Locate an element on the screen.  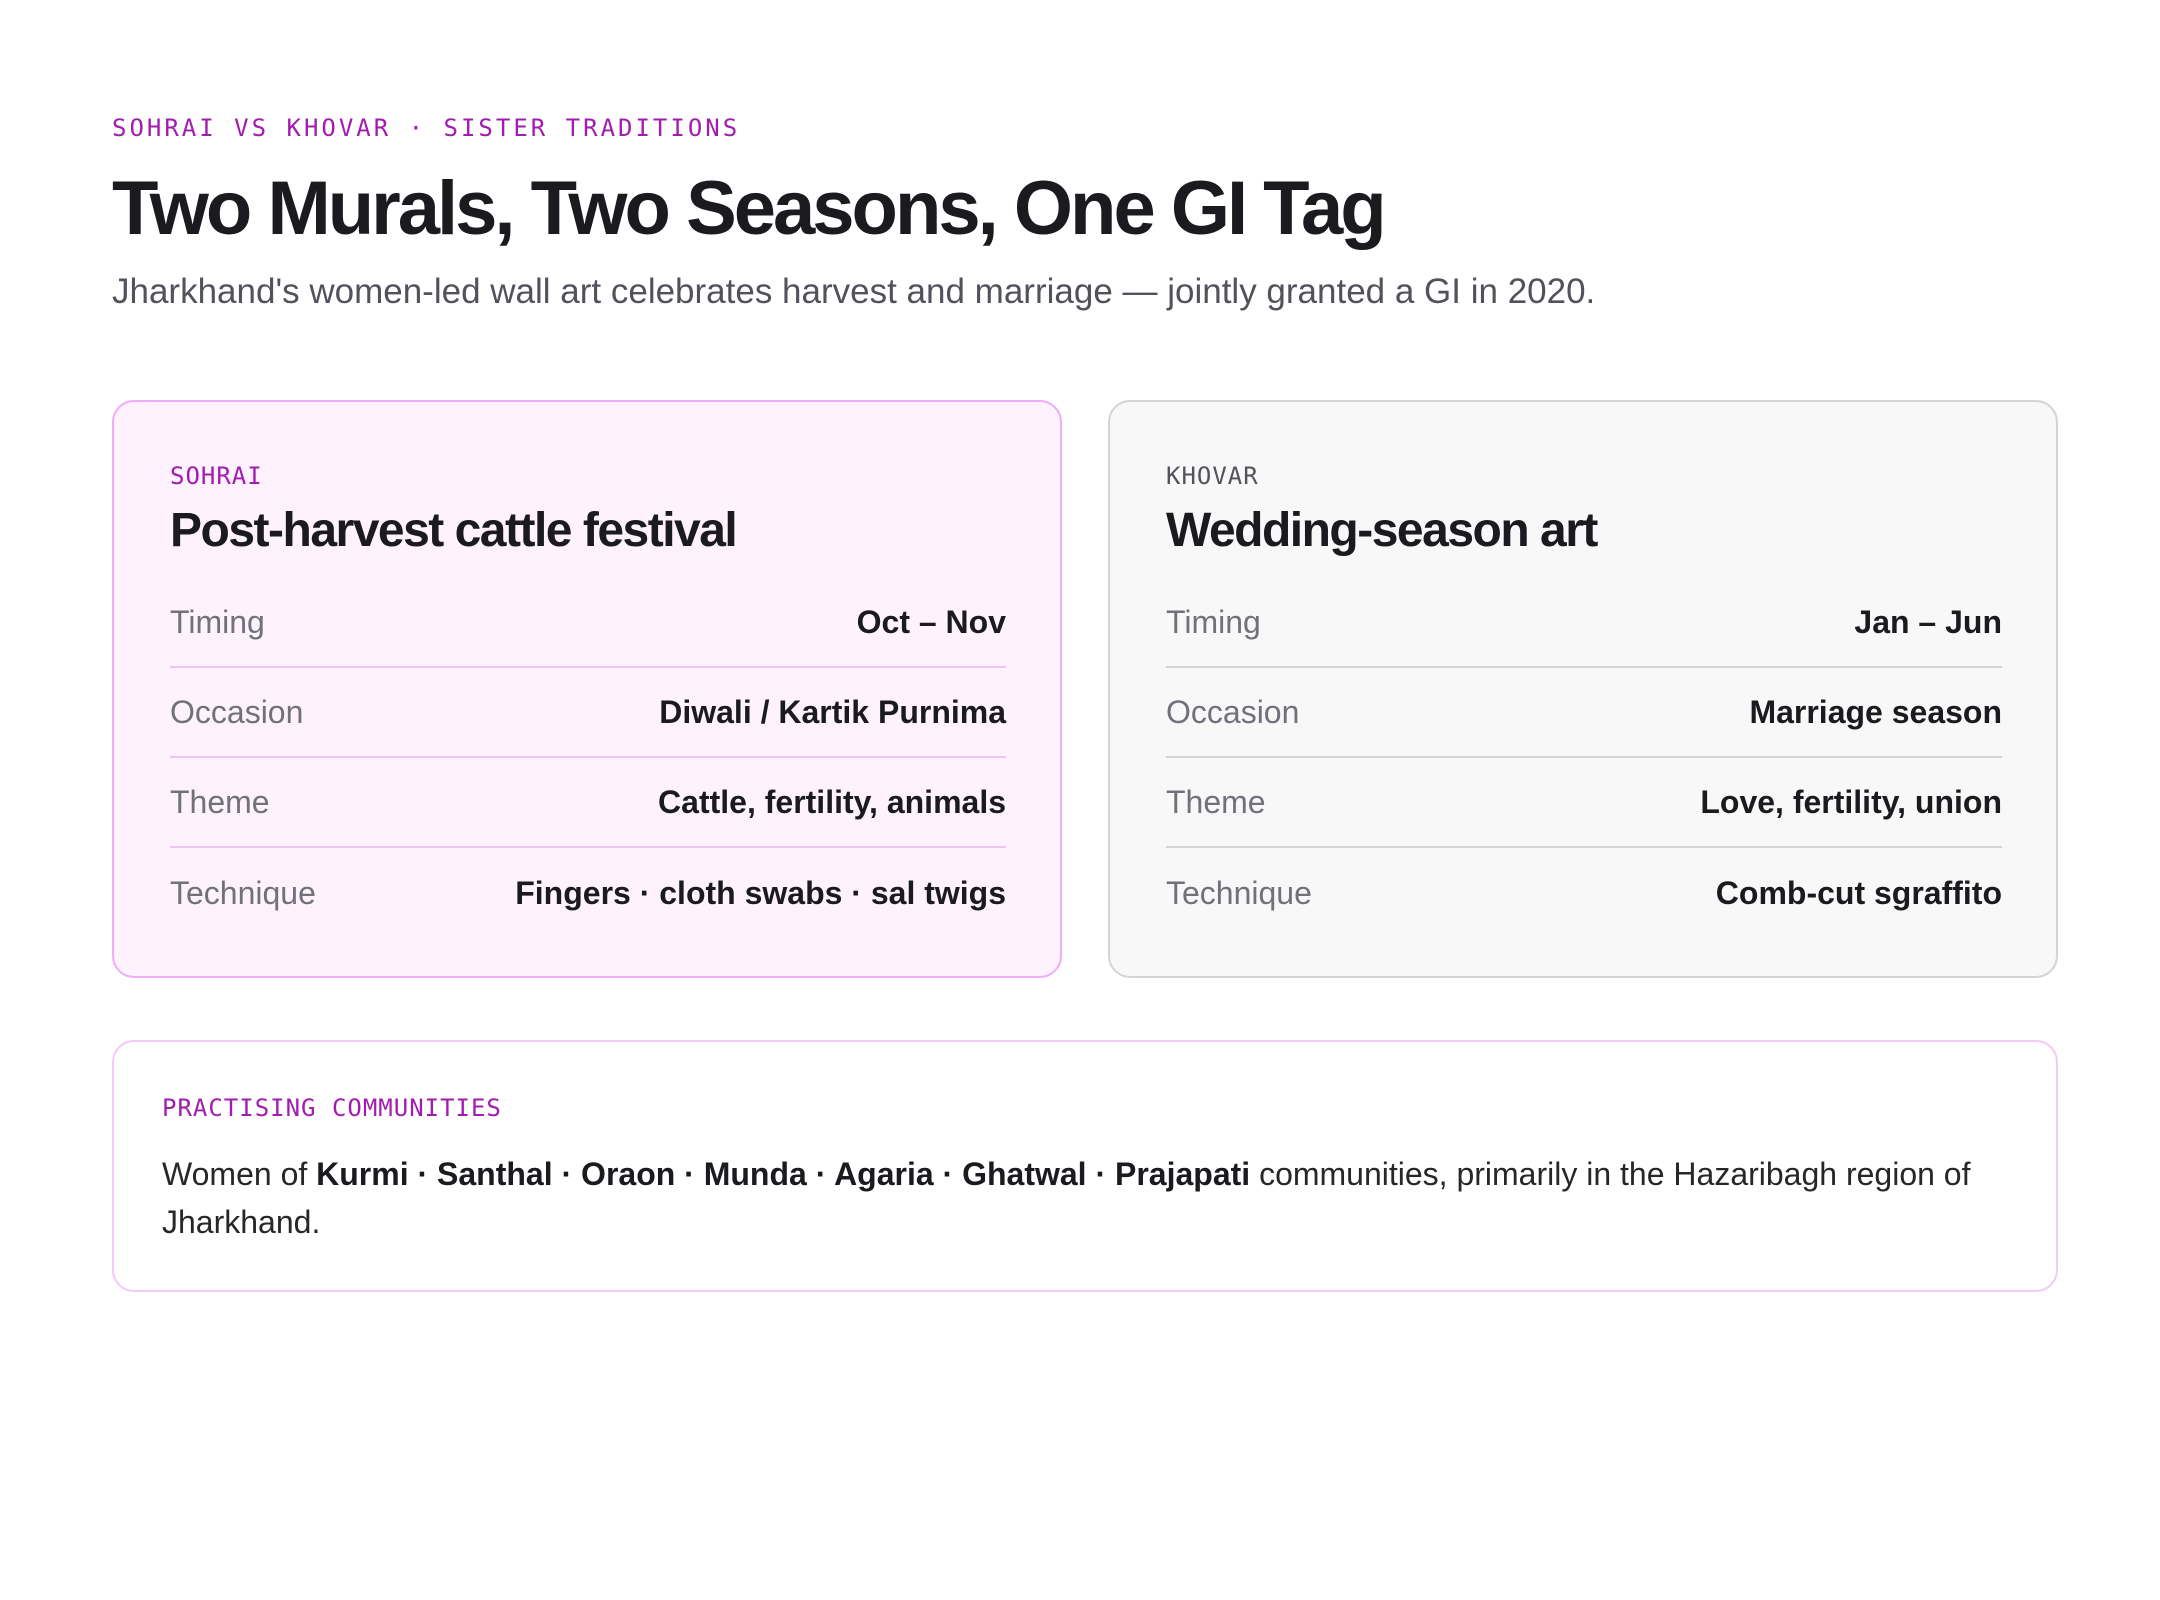
attribute-row-timing: Timing Jan – Jun is located at coordinates (1584, 623).